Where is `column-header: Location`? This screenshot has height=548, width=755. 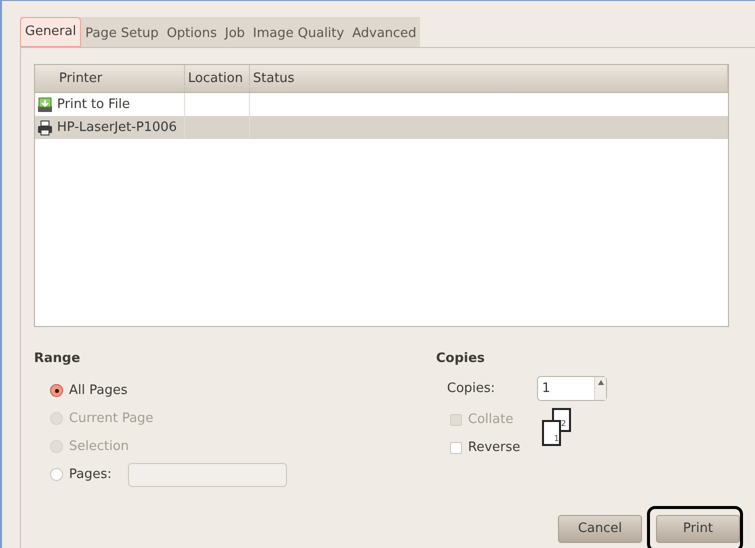
column-header: Location is located at coordinates (215, 78).